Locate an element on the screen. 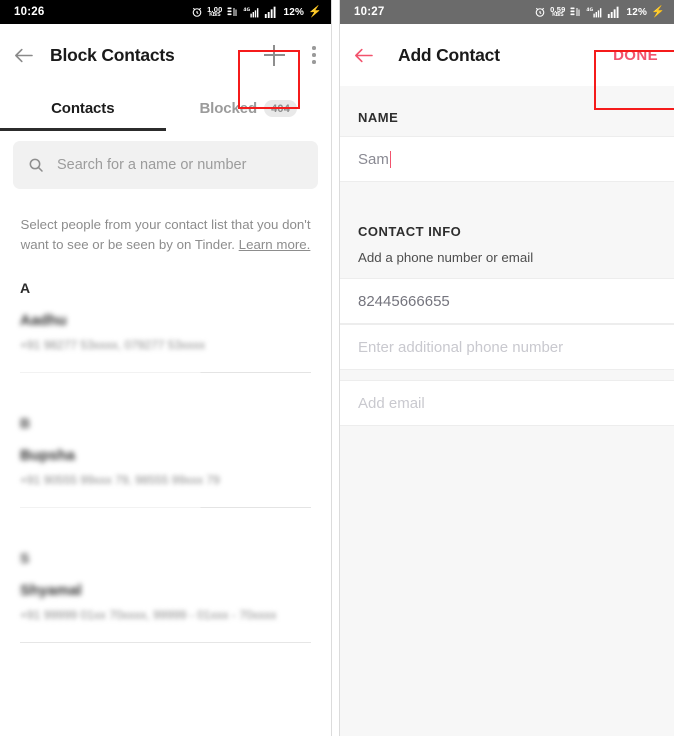 The width and height of the screenshot is (675, 736). form-small-spacer is located at coordinates (507, 375).